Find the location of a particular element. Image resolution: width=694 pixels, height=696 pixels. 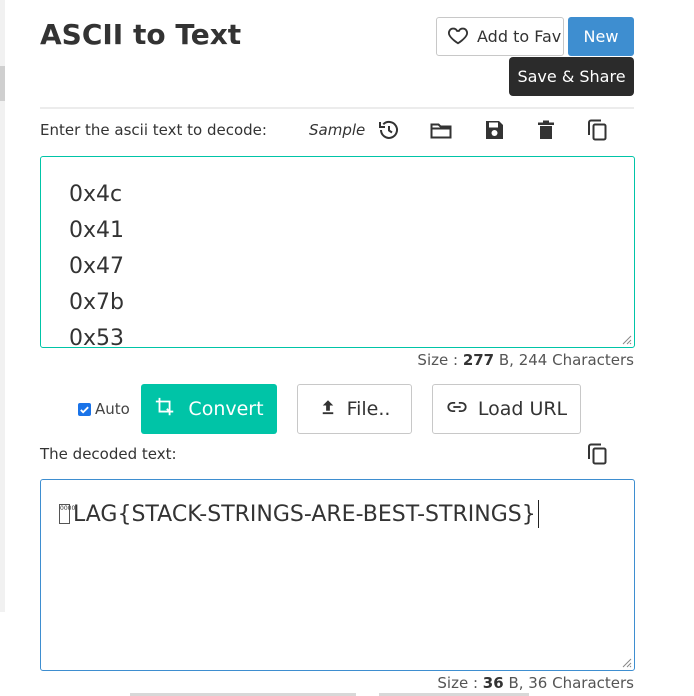

convert-label: Convert is located at coordinates (226, 409).